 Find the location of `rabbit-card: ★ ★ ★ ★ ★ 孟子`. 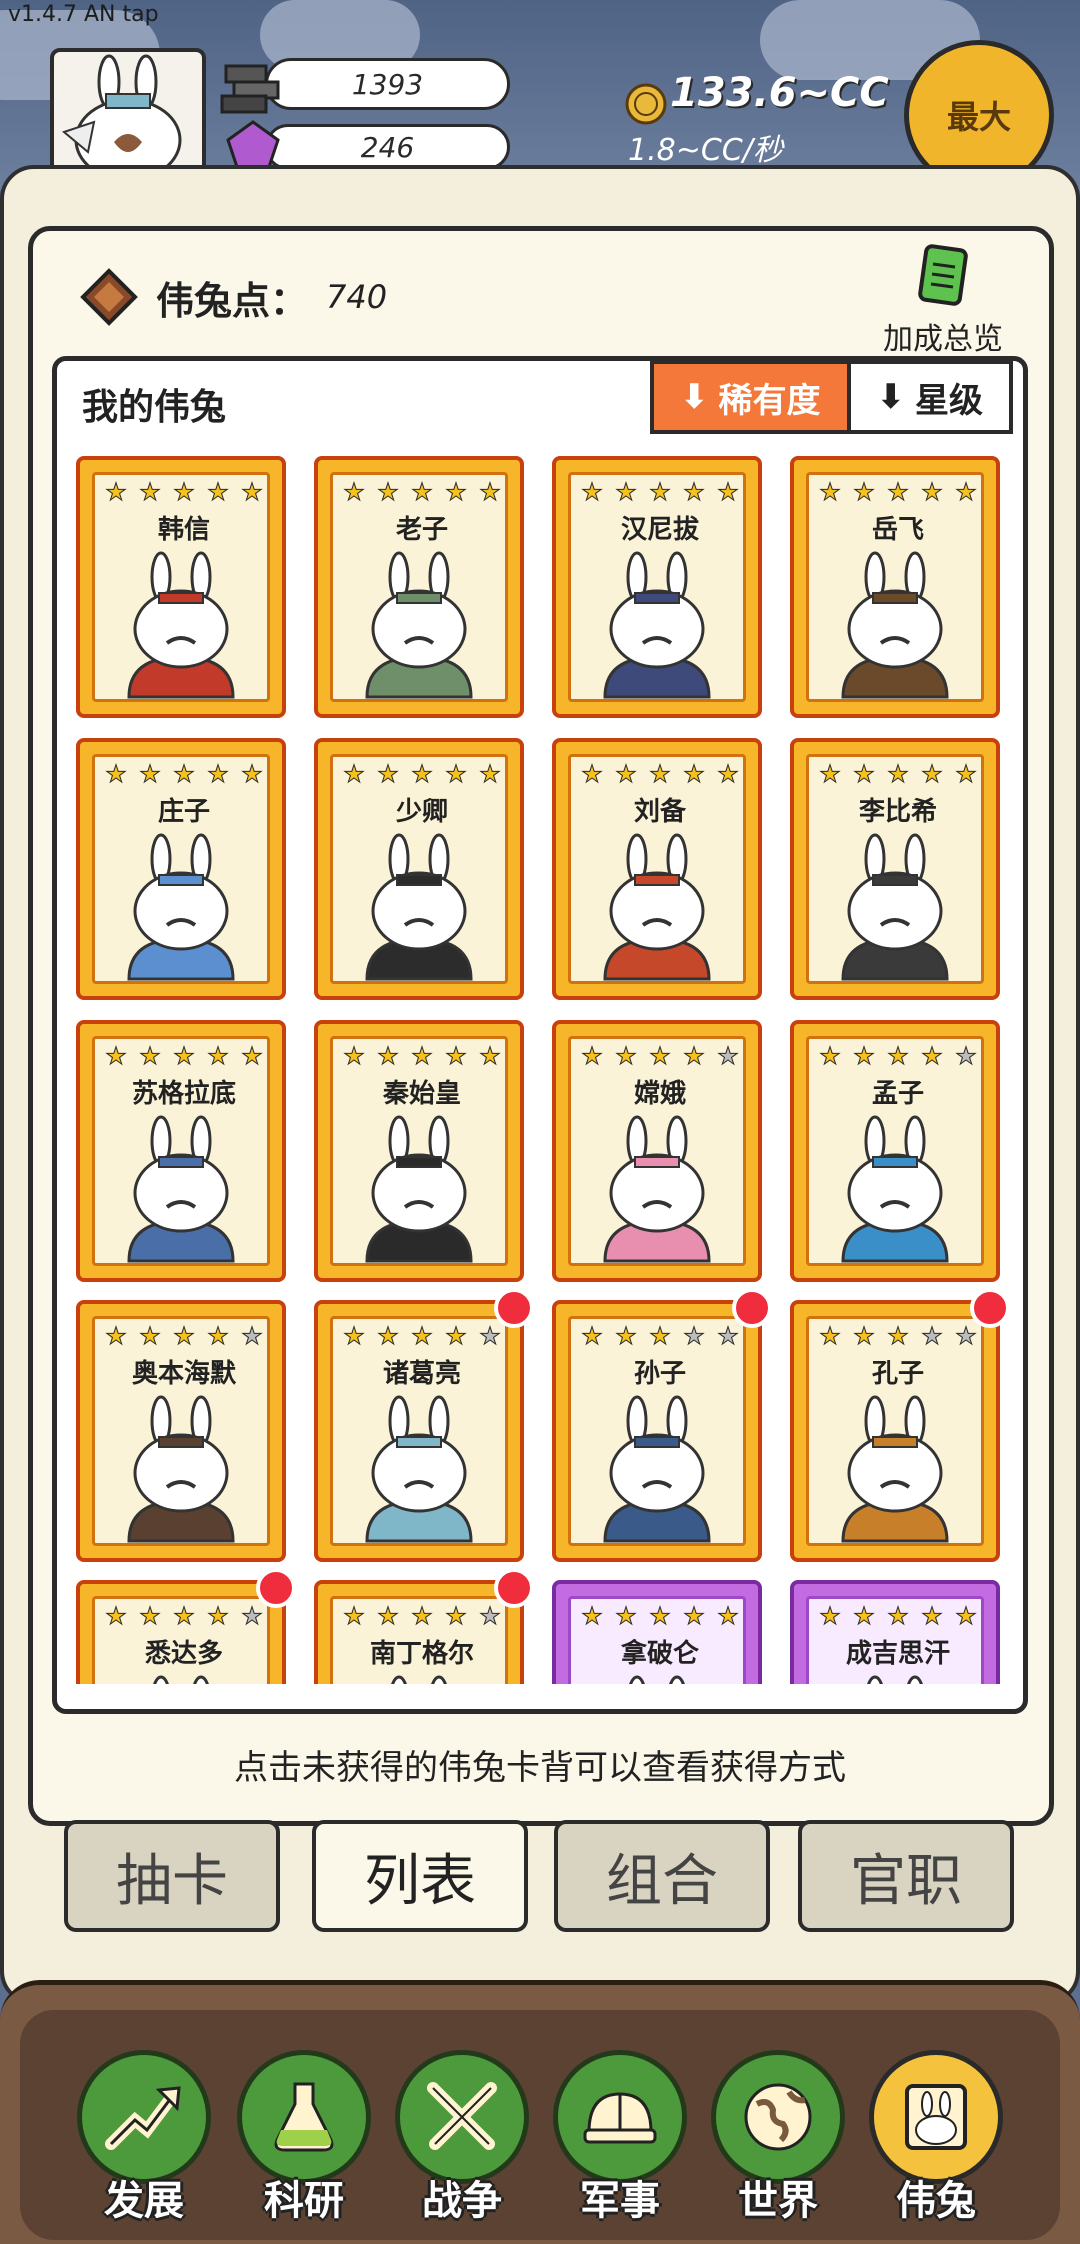

rabbit-card: ★ ★ ★ ★ ★ 孟子 is located at coordinates (895, 1151).